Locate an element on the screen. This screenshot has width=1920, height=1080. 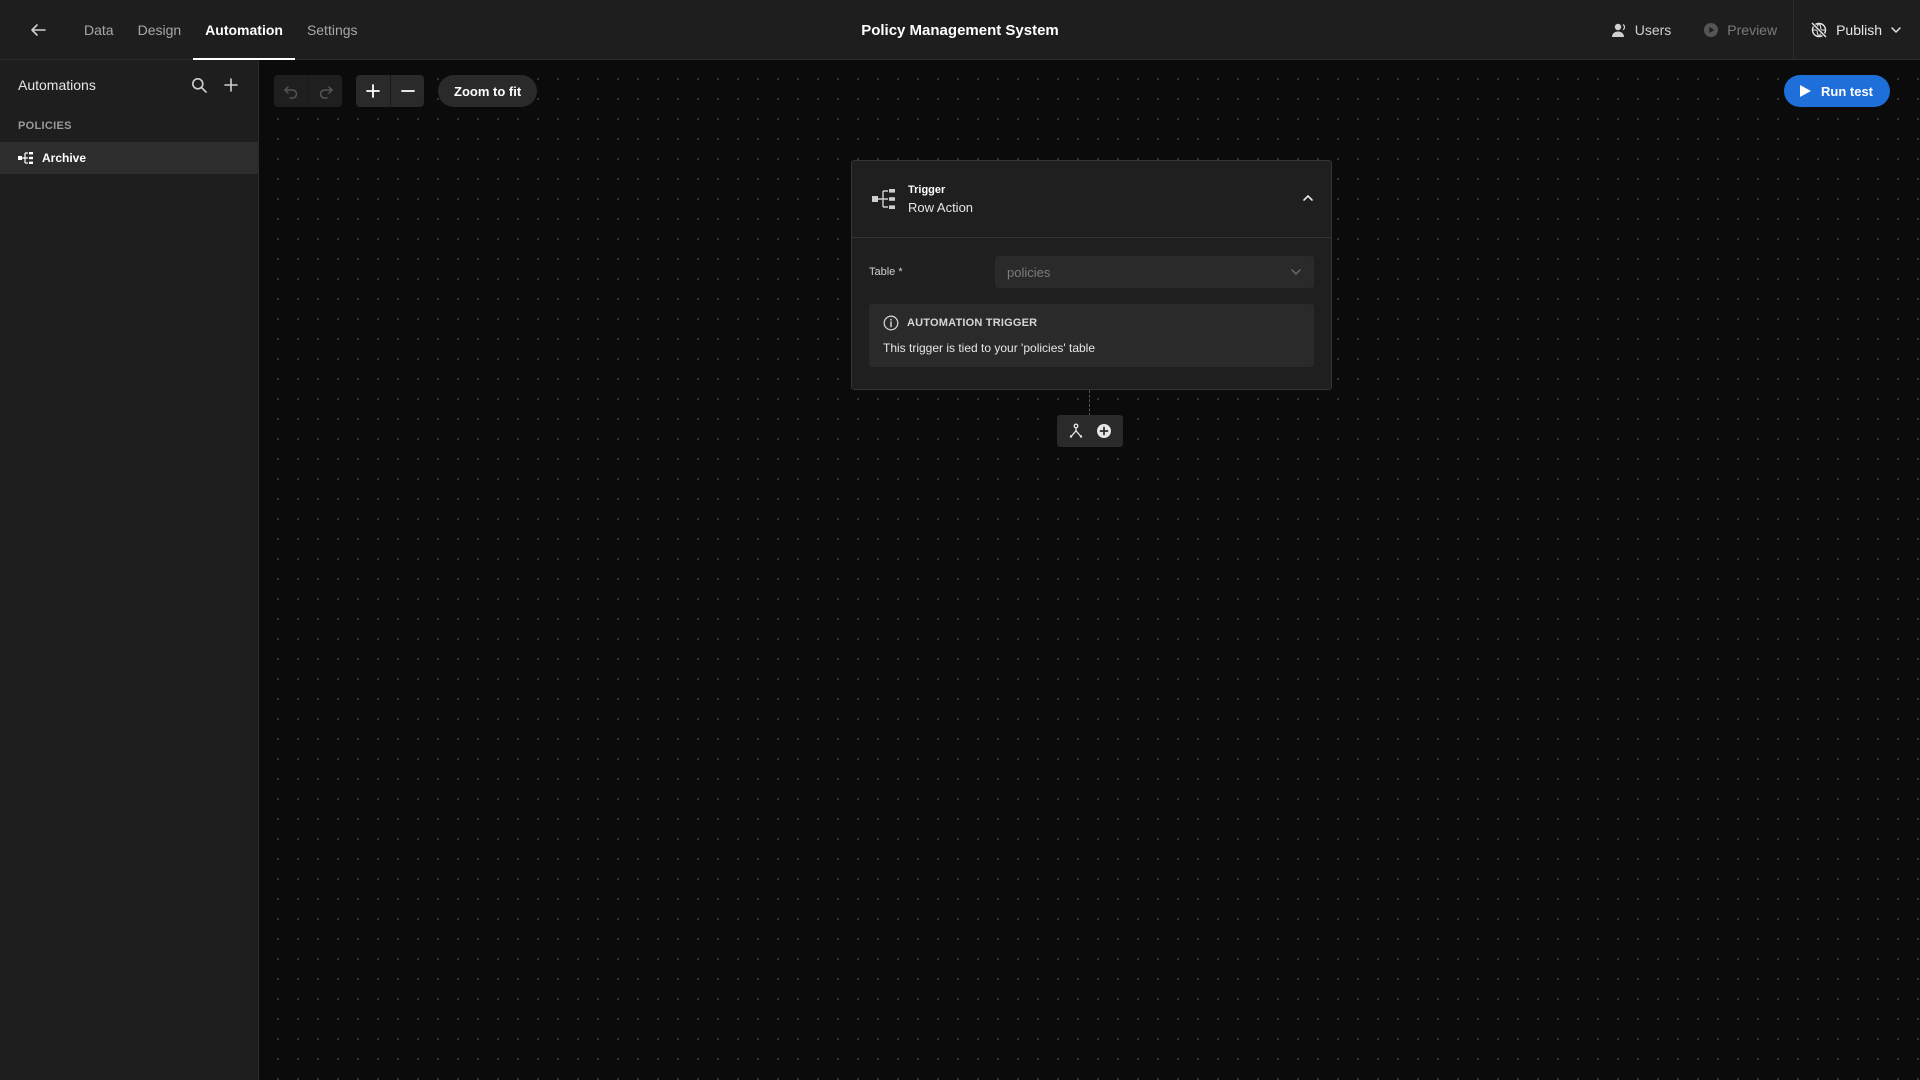
run-test-label: Run test is located at coordinates (1847, 91).